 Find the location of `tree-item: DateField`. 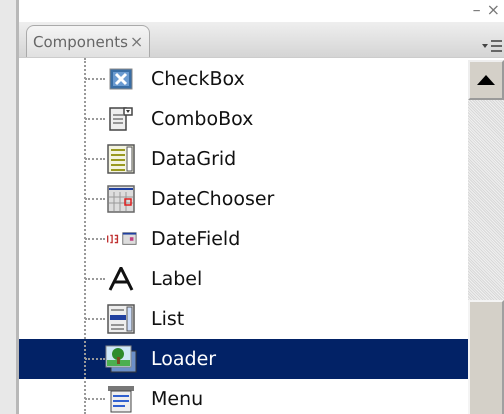

tree-item: DateField is located at coordinates (243, 239).